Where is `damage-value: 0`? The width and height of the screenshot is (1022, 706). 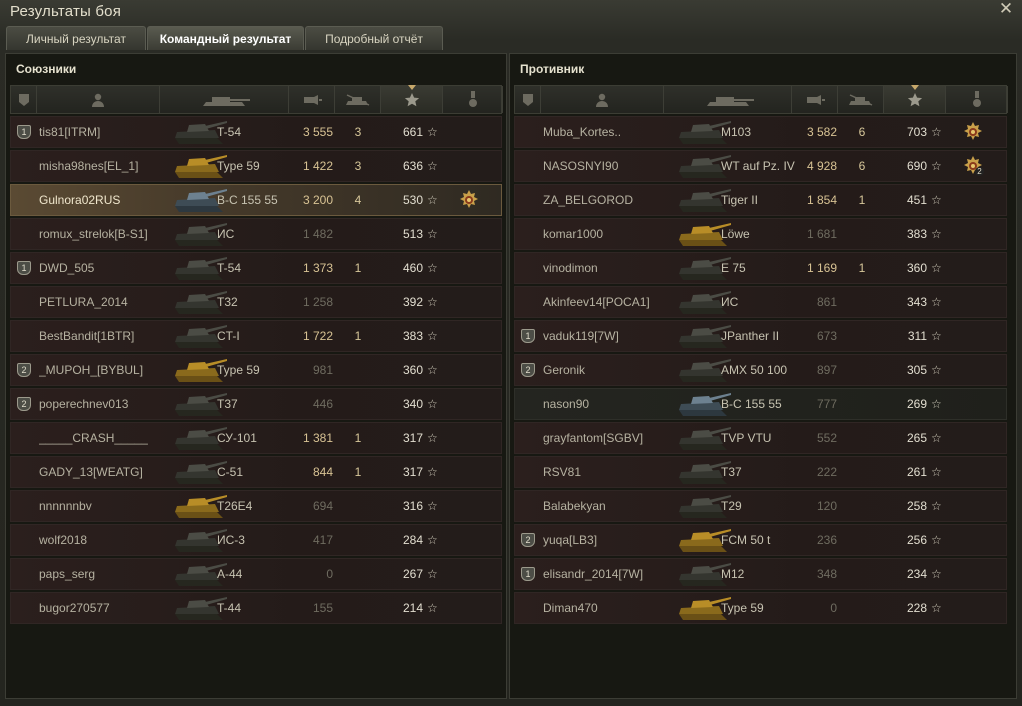
damage-value: 0 is located at coordinates (329, 574).